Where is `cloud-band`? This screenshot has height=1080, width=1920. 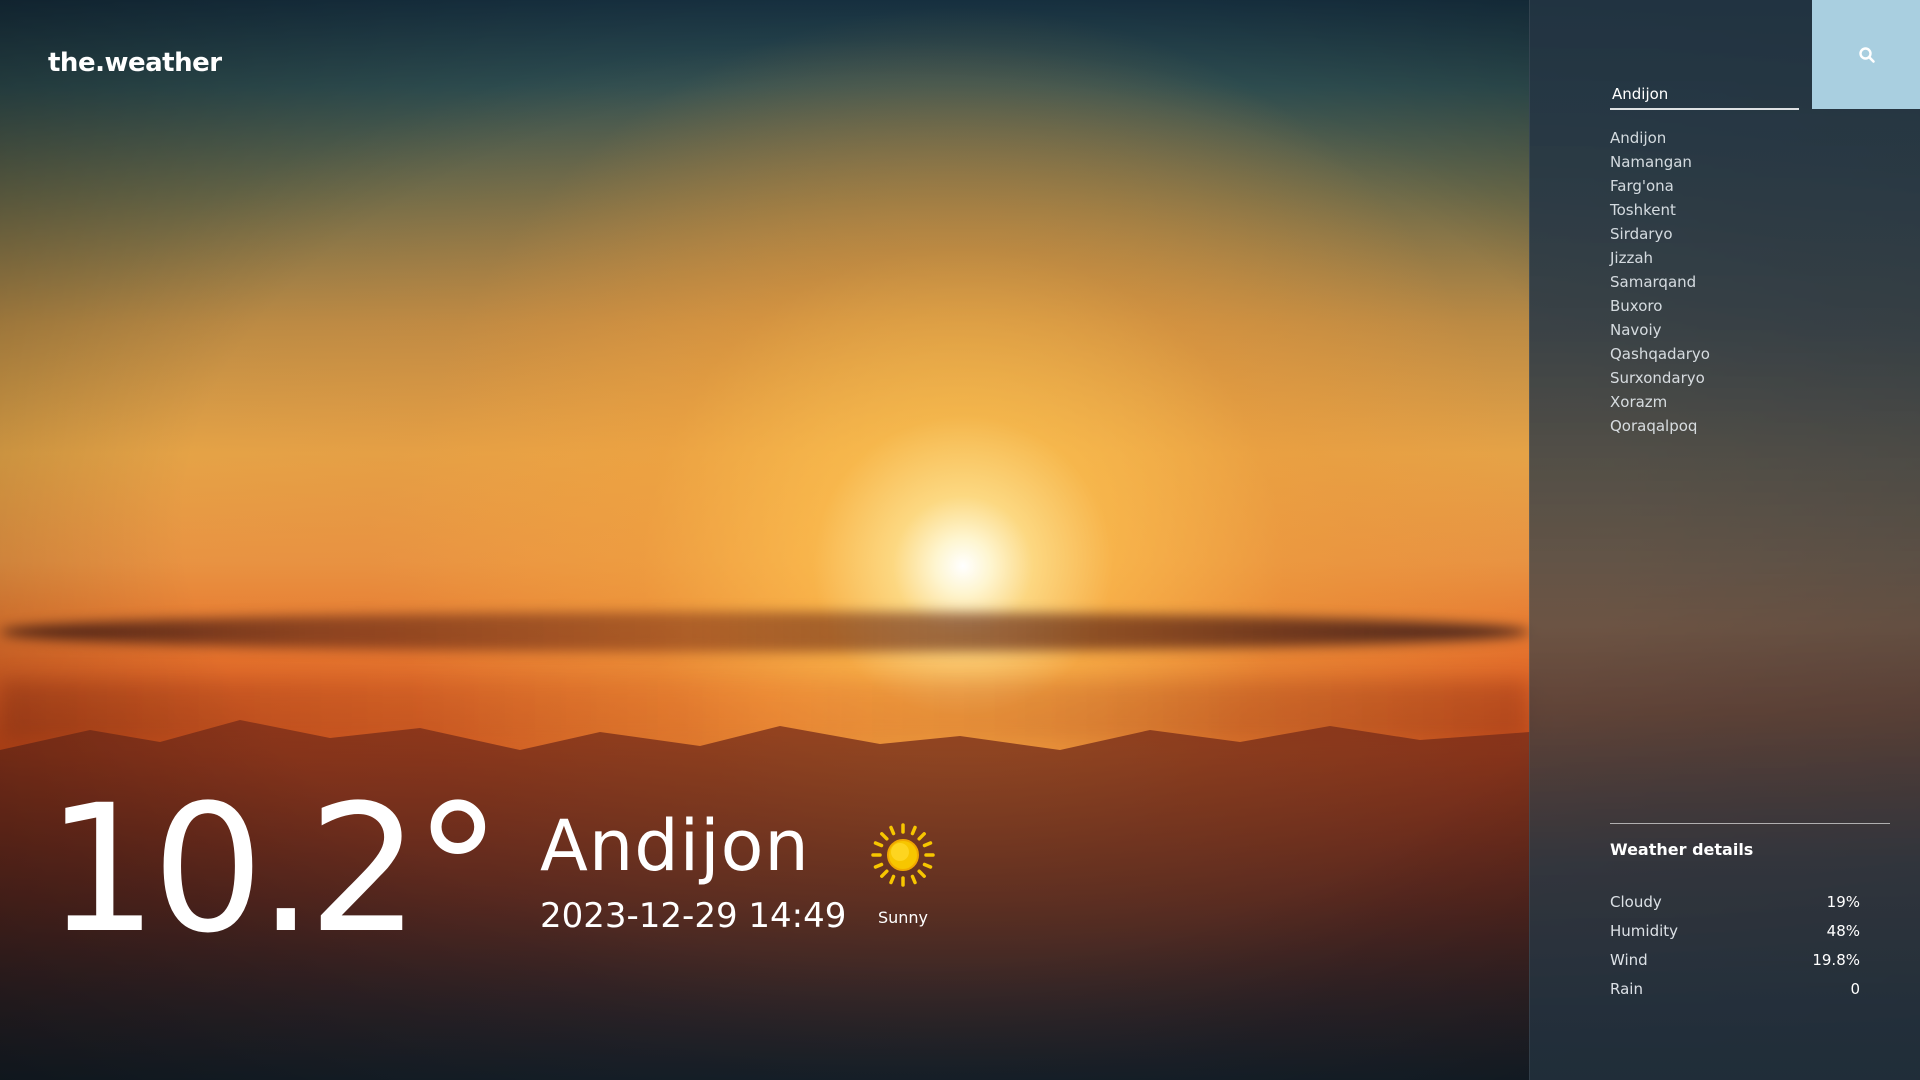
cloud-band is located at coordinates (765, 632).